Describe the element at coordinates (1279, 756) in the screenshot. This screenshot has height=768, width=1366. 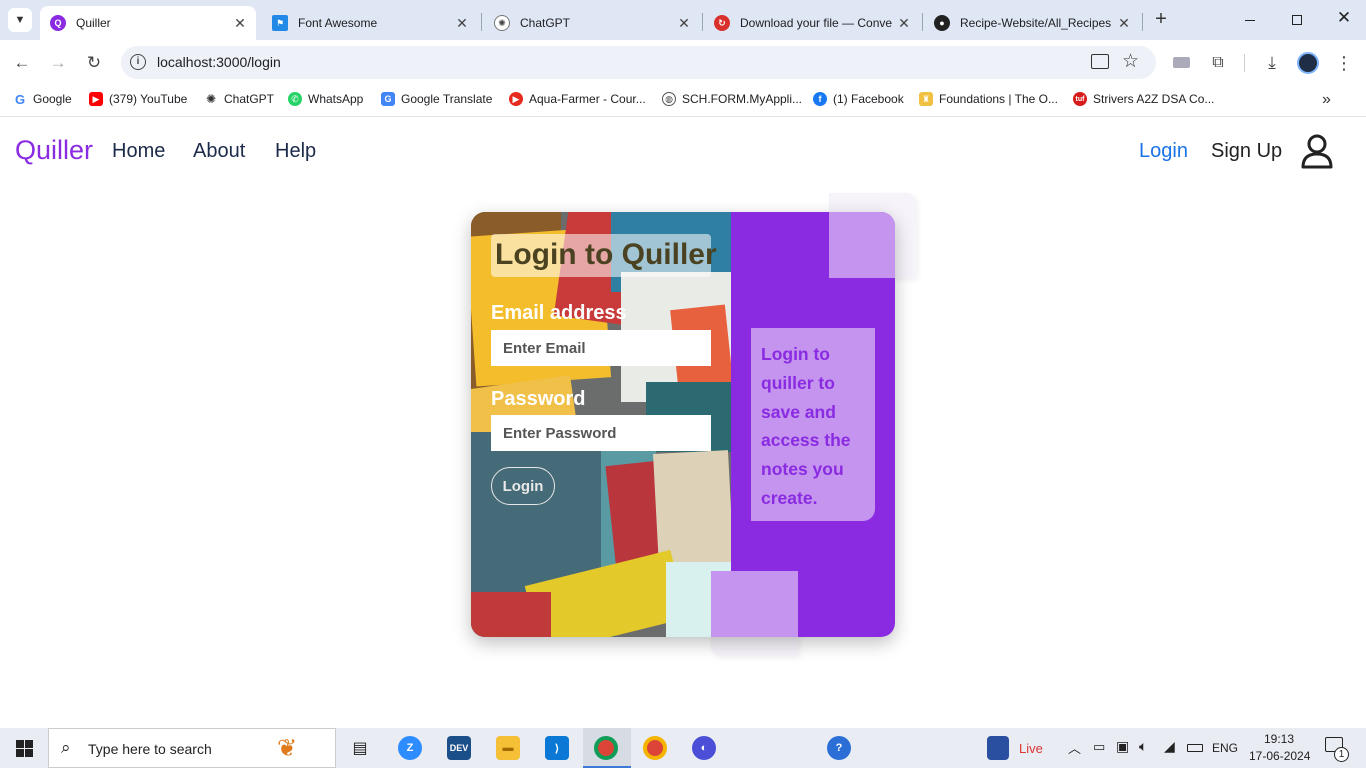
I see `clock-date: 17-06-2024` at that location.